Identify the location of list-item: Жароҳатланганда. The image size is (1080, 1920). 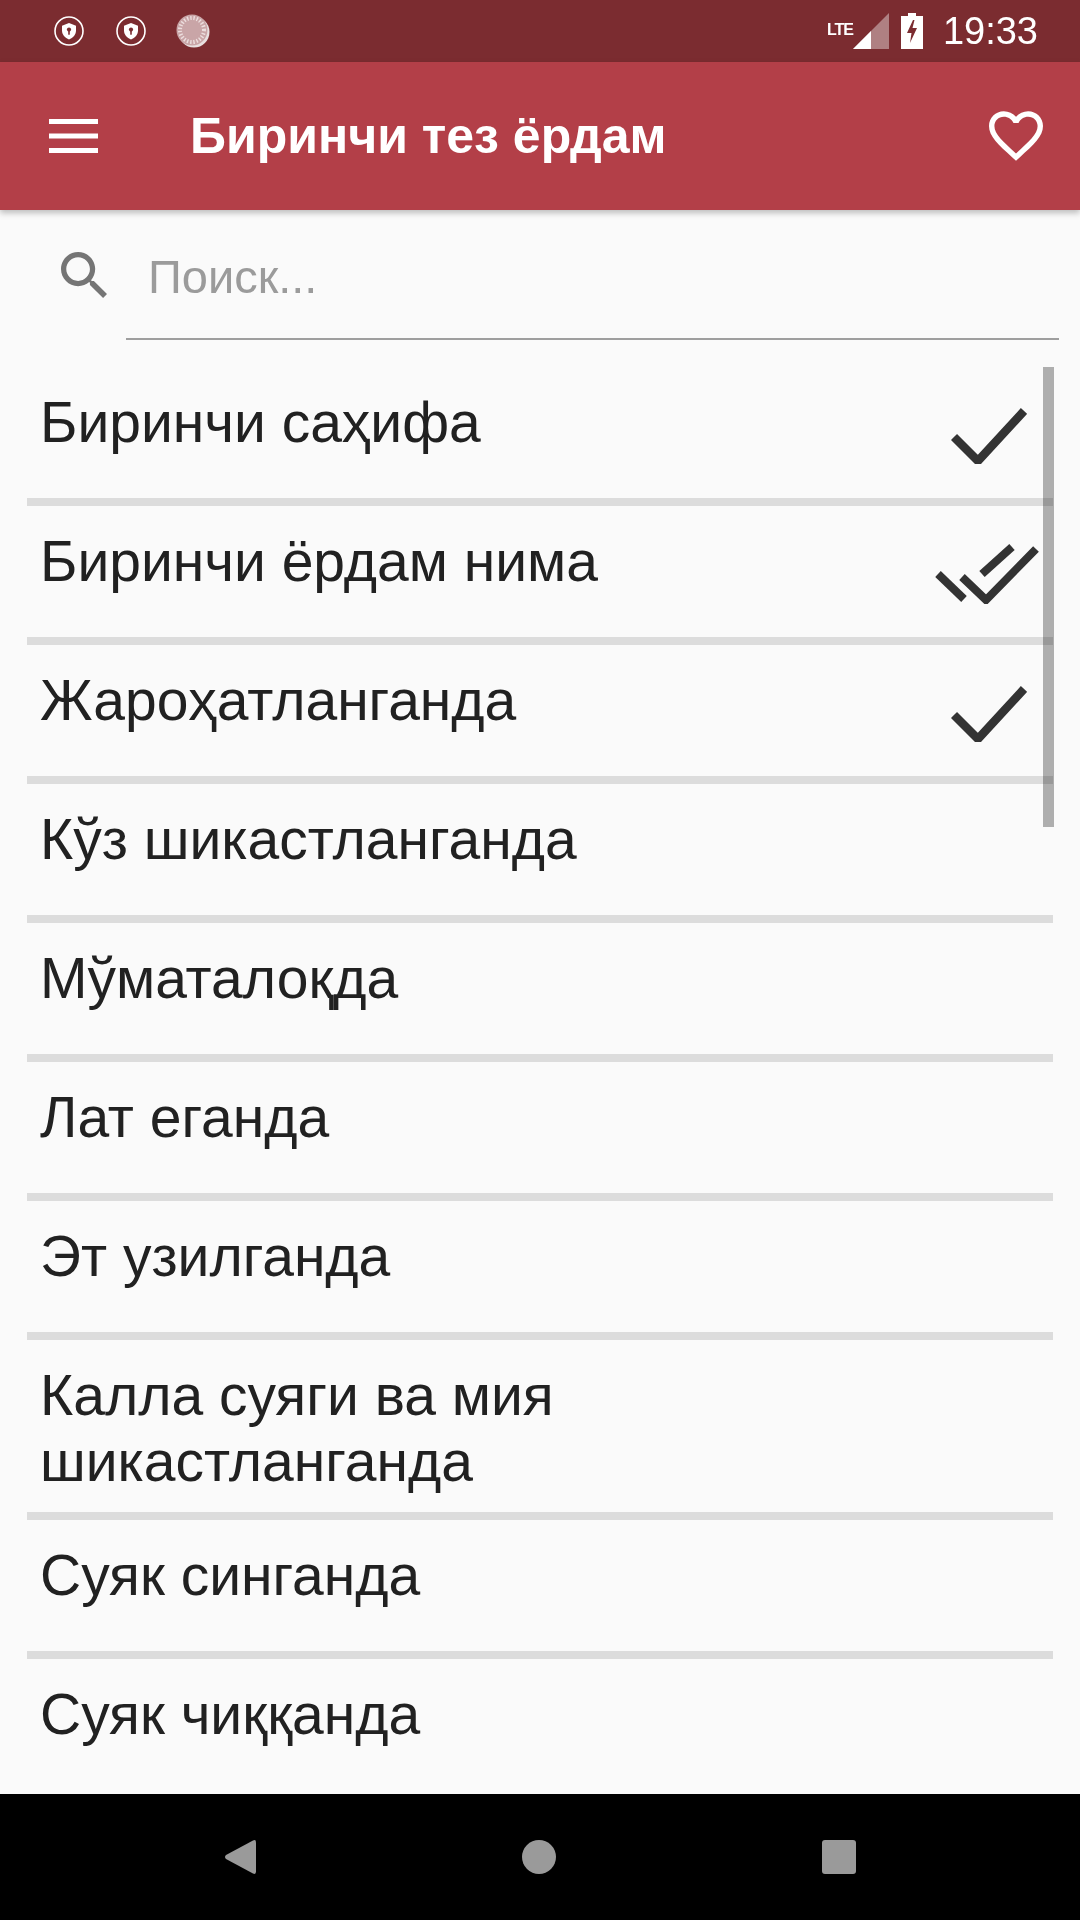
(540, 710).